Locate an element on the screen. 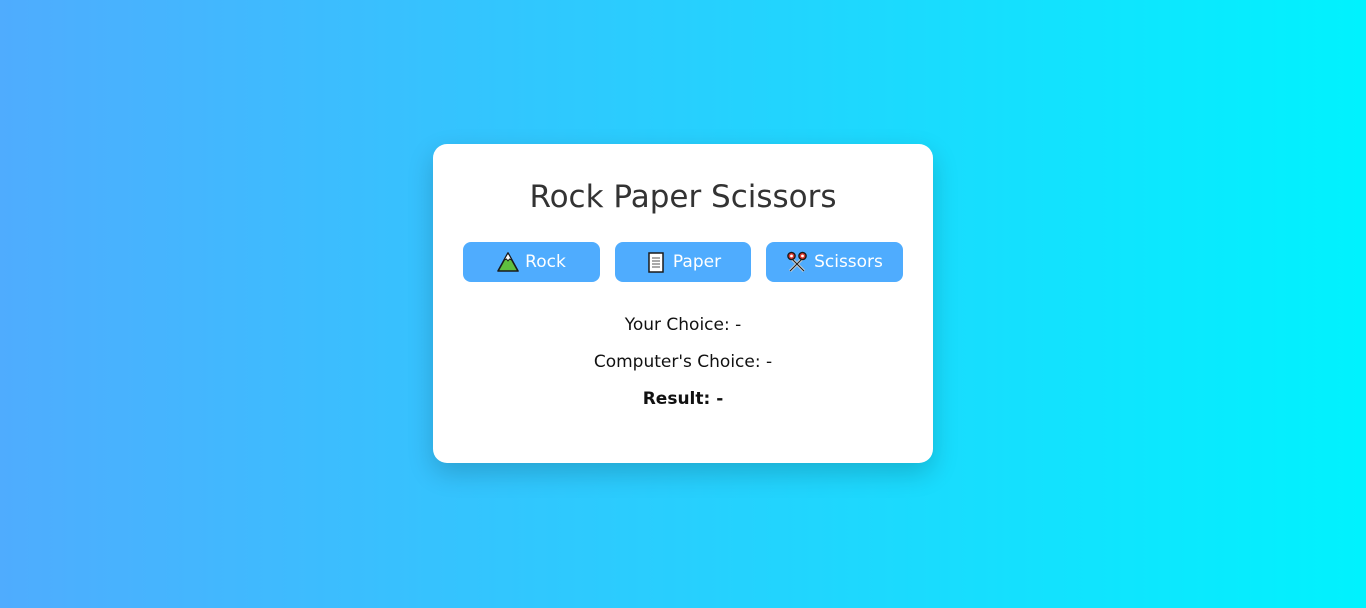  scissors-button: Scissors is located at coordinates (834, 262).